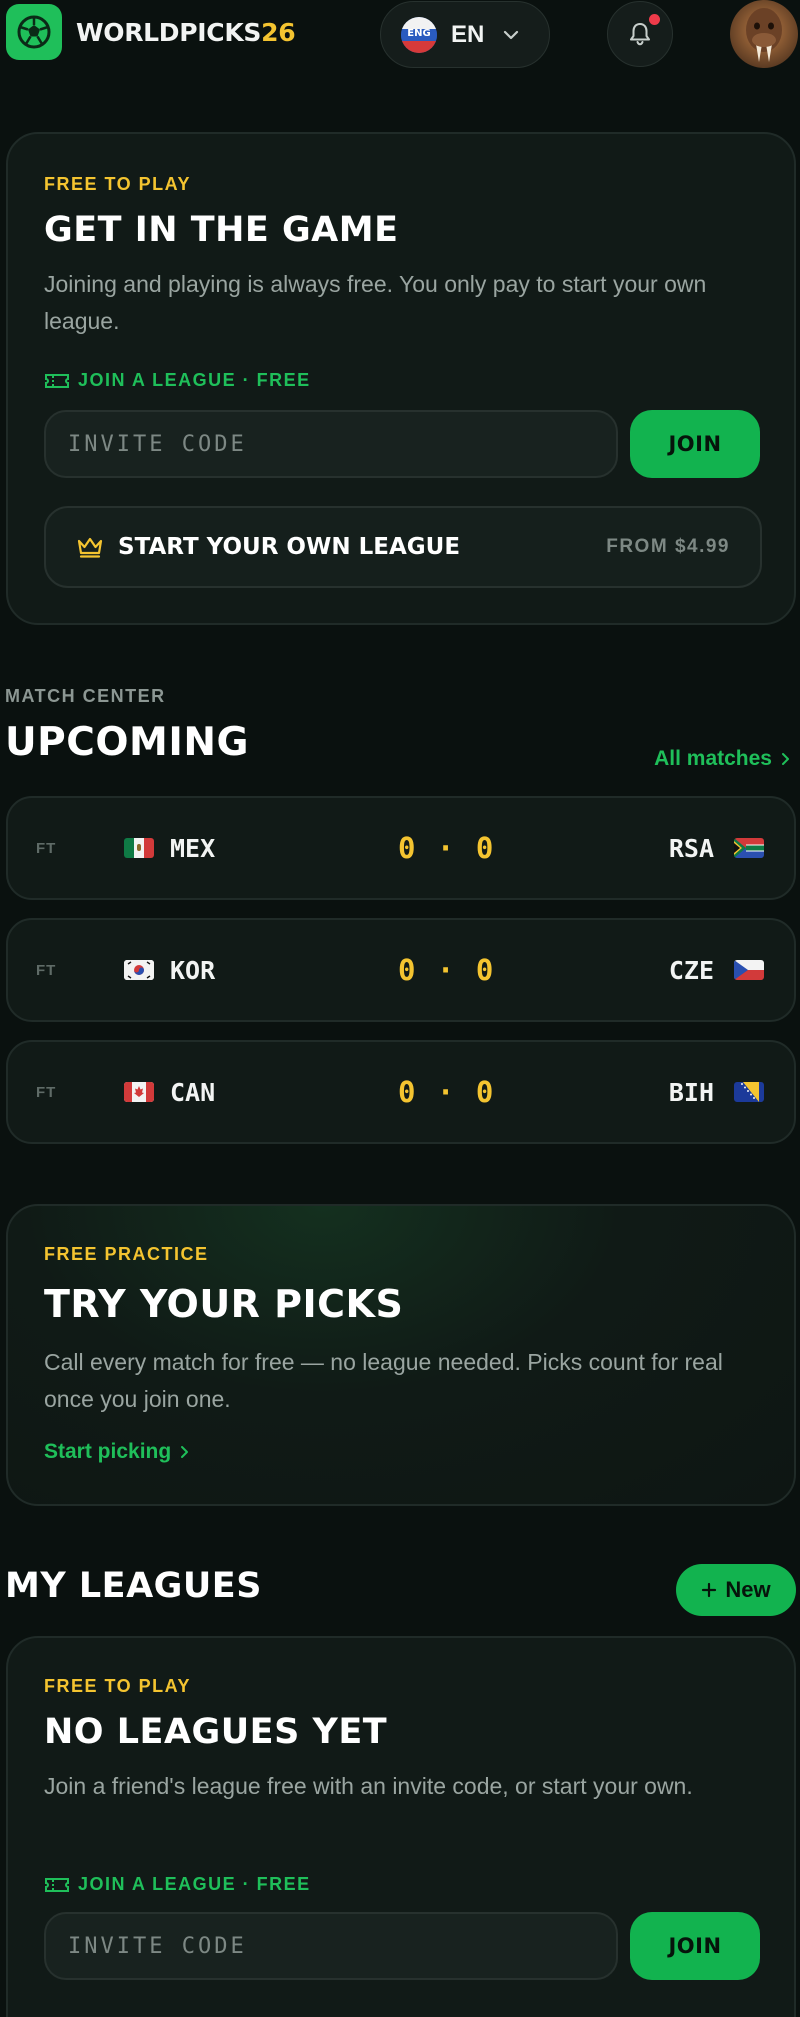 The height and width of the screenshot is (2017, 800). Describe the element at coordinates (468, 34) in the screenshot. I see `language-label: EN` at that location.